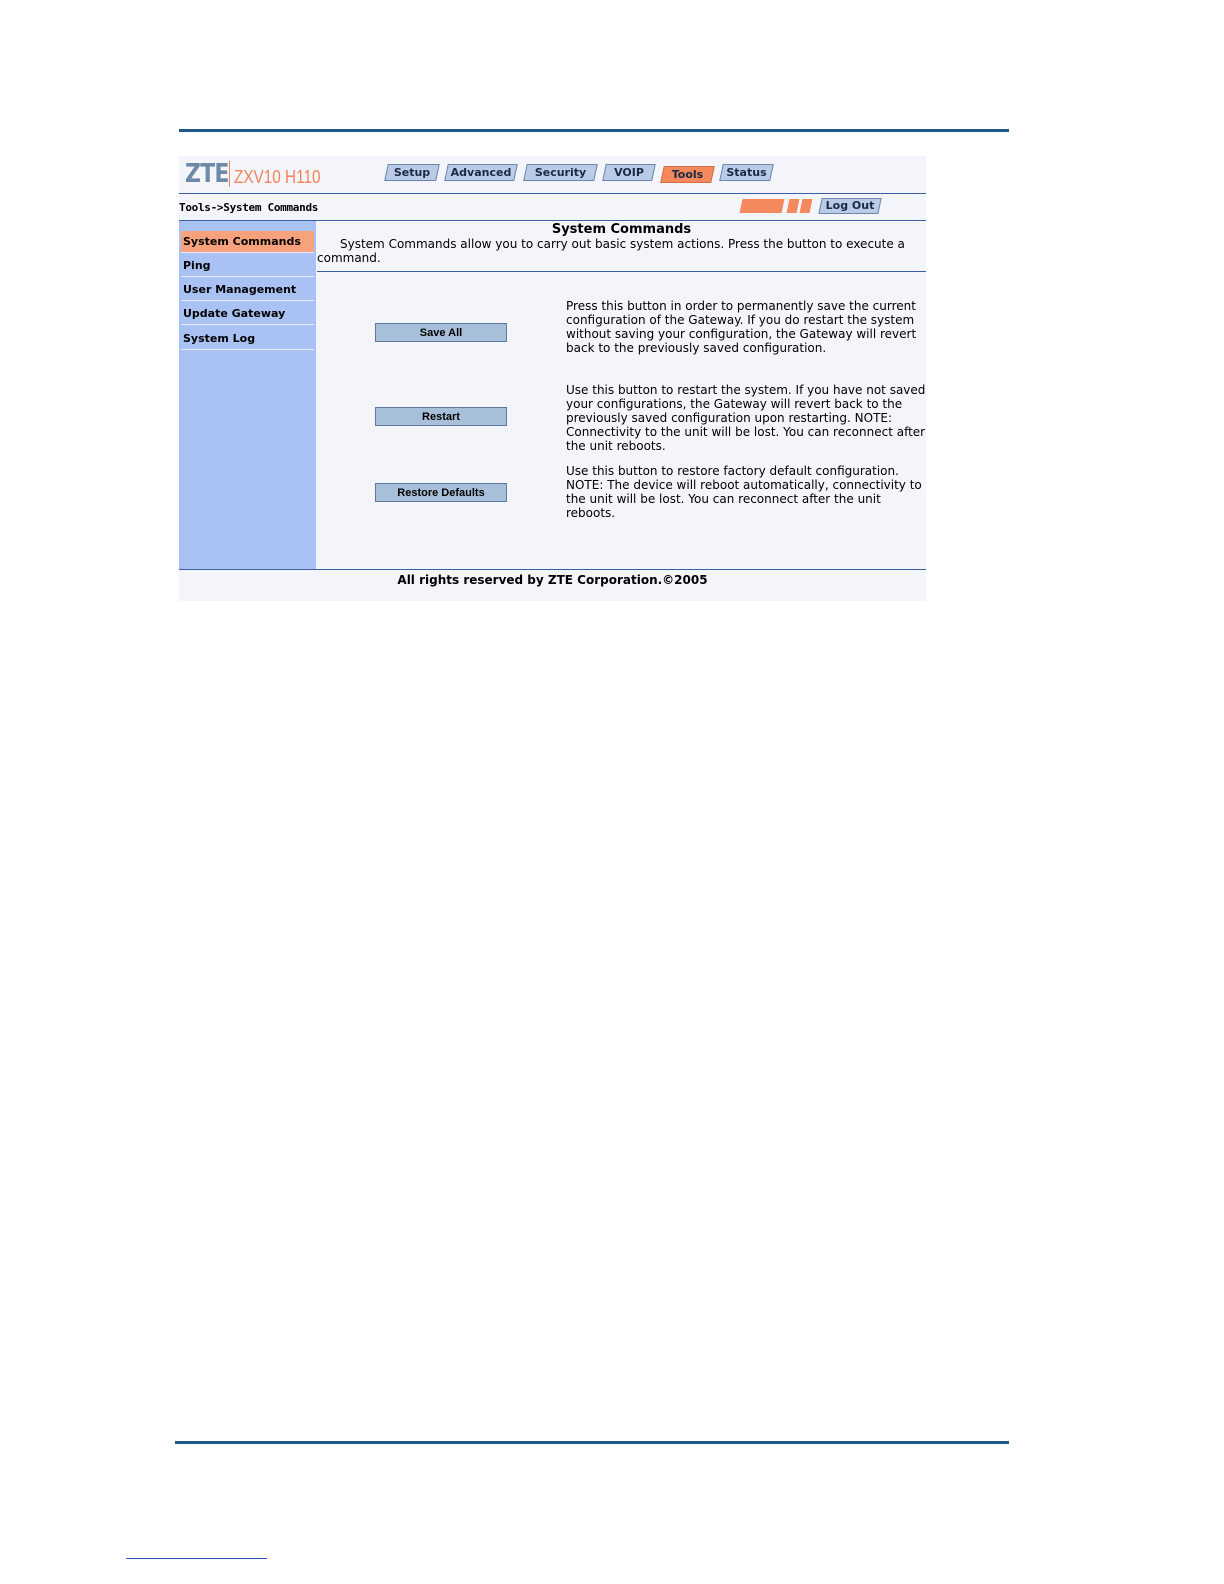  What do you see at coordinates (560, 172) in the screenshot?
I see `tab-security: Security` at bounding box center [560, 172].